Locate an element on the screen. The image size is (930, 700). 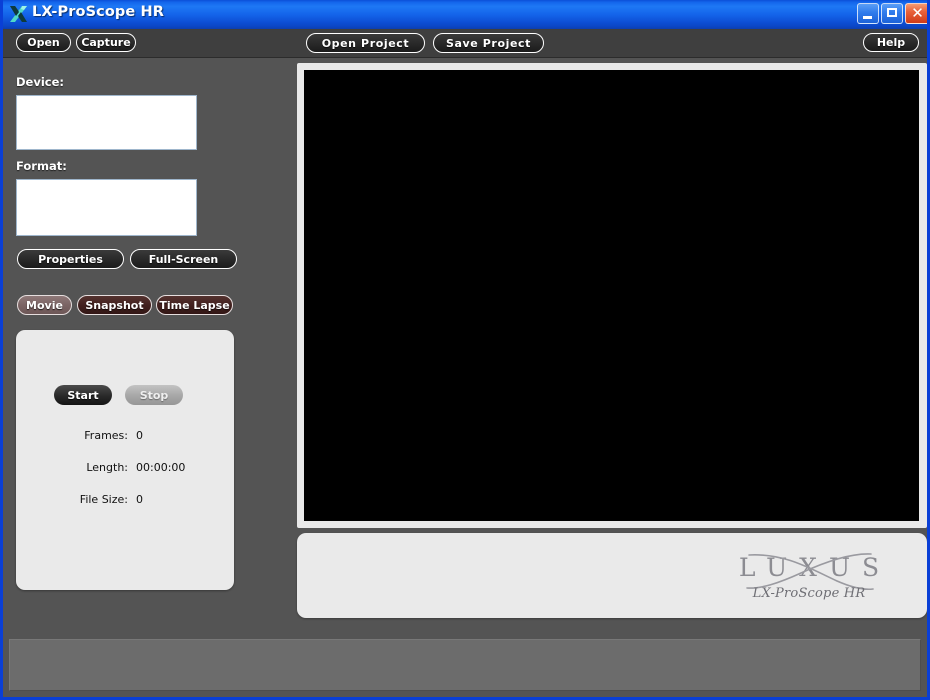
start-button: Start is located at coordinates (83, 395).